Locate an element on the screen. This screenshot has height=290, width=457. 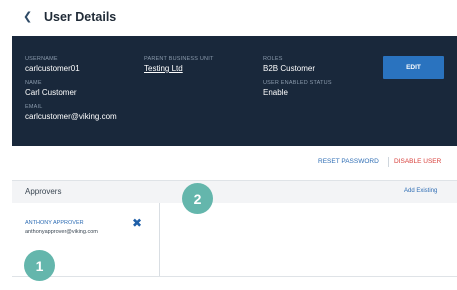
name-value: Carl Customer is located at coordinates (51, 92).